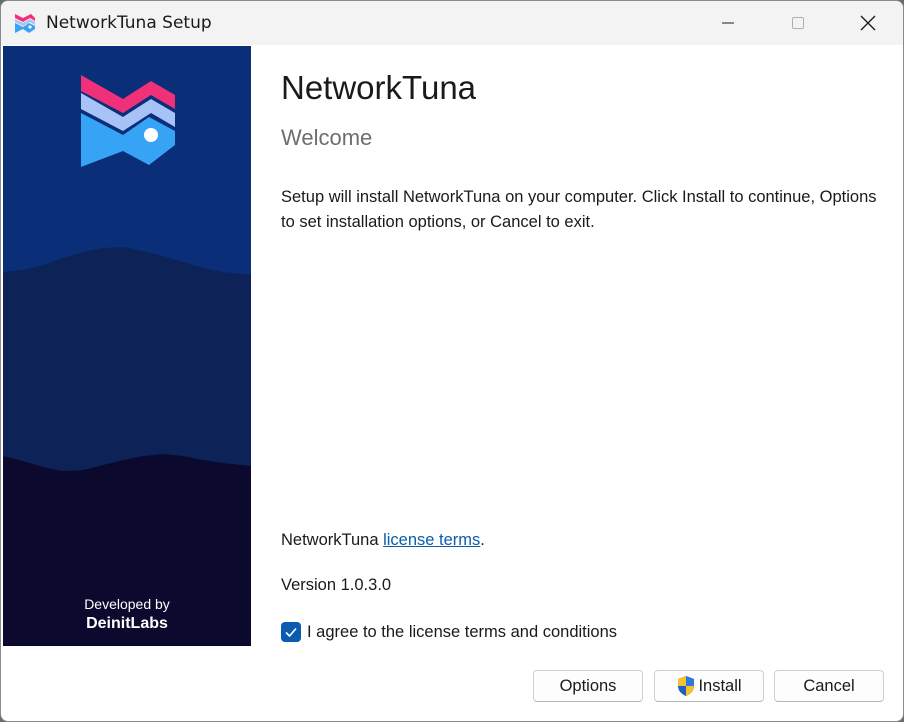 The image size is (904, 722). What do you see at coordinates (128, 121) in the screenshot?
I see `fish-logo-large-icon` at bounding box center [128, 121].